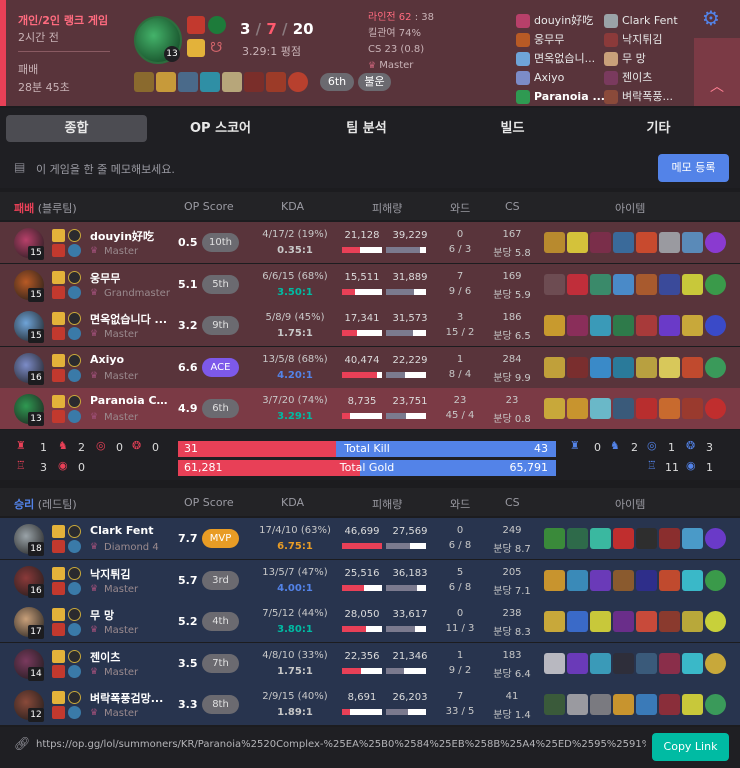  Describe the element at coordinates (560, 77) in the screenshot. I see `player-link: Axiyo` at that location.